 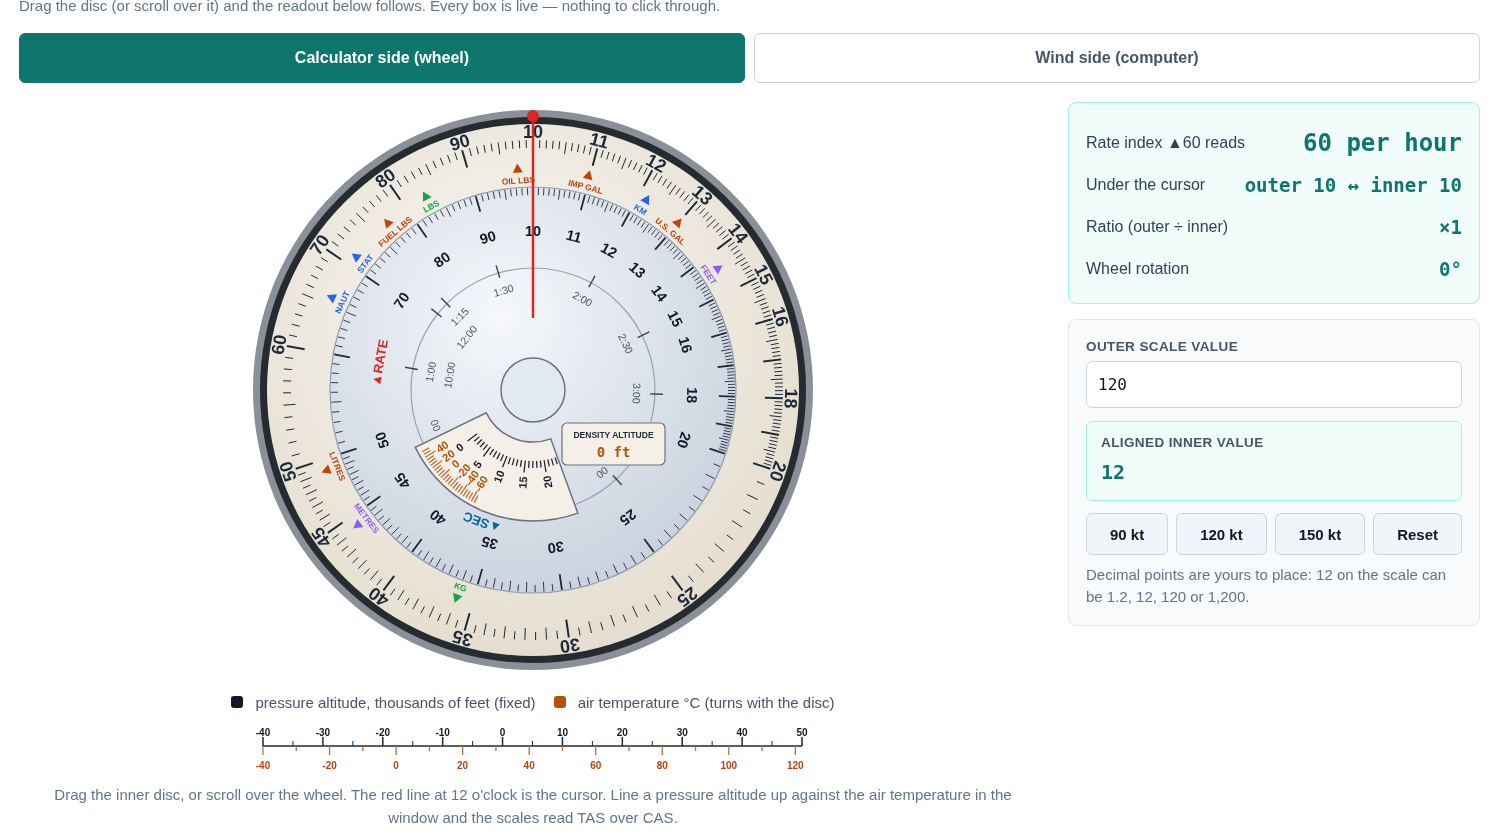 I want to click on density-readout-label: DENSITY ALTITUDE, so click(x=613, y=435).